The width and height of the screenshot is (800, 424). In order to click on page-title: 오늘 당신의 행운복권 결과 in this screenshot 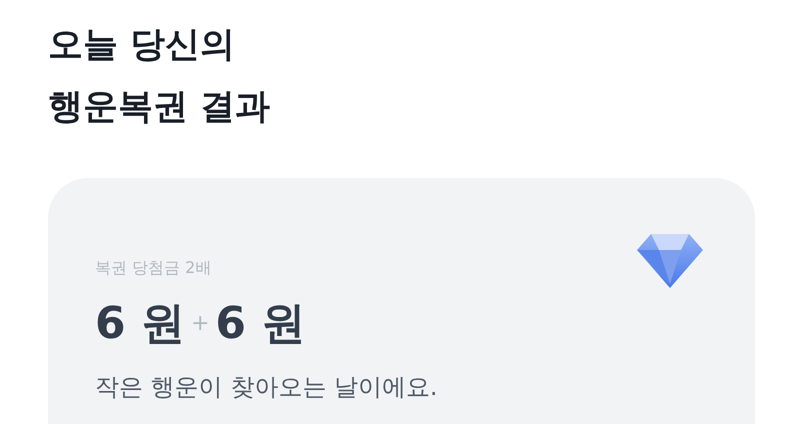, I will do `click(160, 76)`.